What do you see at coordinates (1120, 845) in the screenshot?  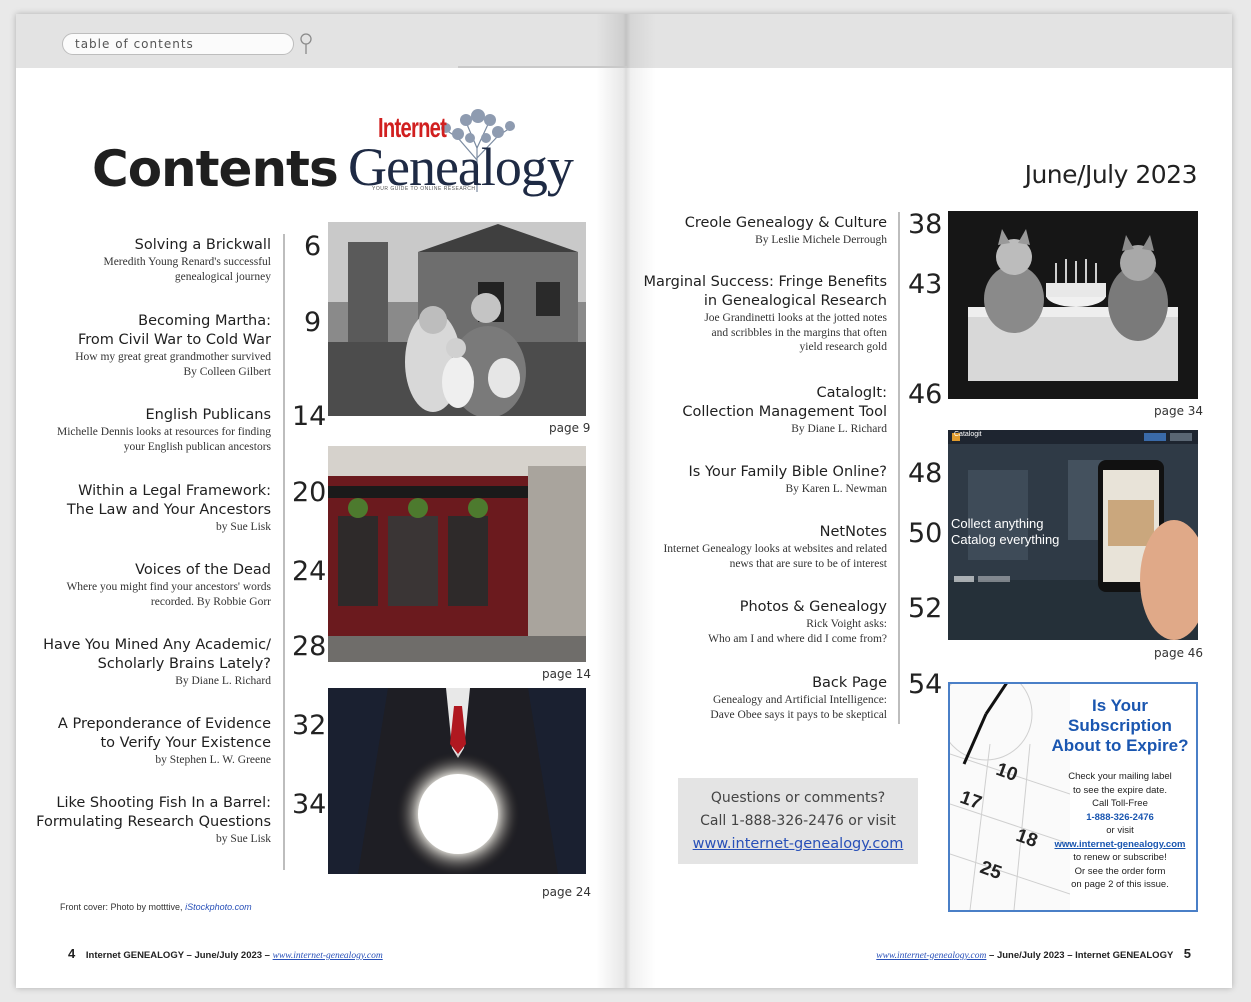 I see `ad-url: www.internet-genealogy.com` at bounding box center [1120, 845].